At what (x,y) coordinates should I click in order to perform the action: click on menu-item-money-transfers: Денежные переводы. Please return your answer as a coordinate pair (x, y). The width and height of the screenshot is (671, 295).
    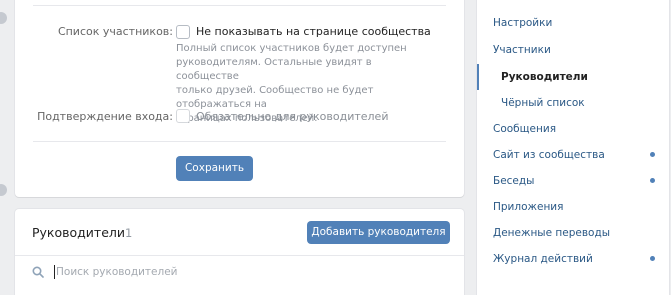
    Looking at the image, I should click on (573, 233).